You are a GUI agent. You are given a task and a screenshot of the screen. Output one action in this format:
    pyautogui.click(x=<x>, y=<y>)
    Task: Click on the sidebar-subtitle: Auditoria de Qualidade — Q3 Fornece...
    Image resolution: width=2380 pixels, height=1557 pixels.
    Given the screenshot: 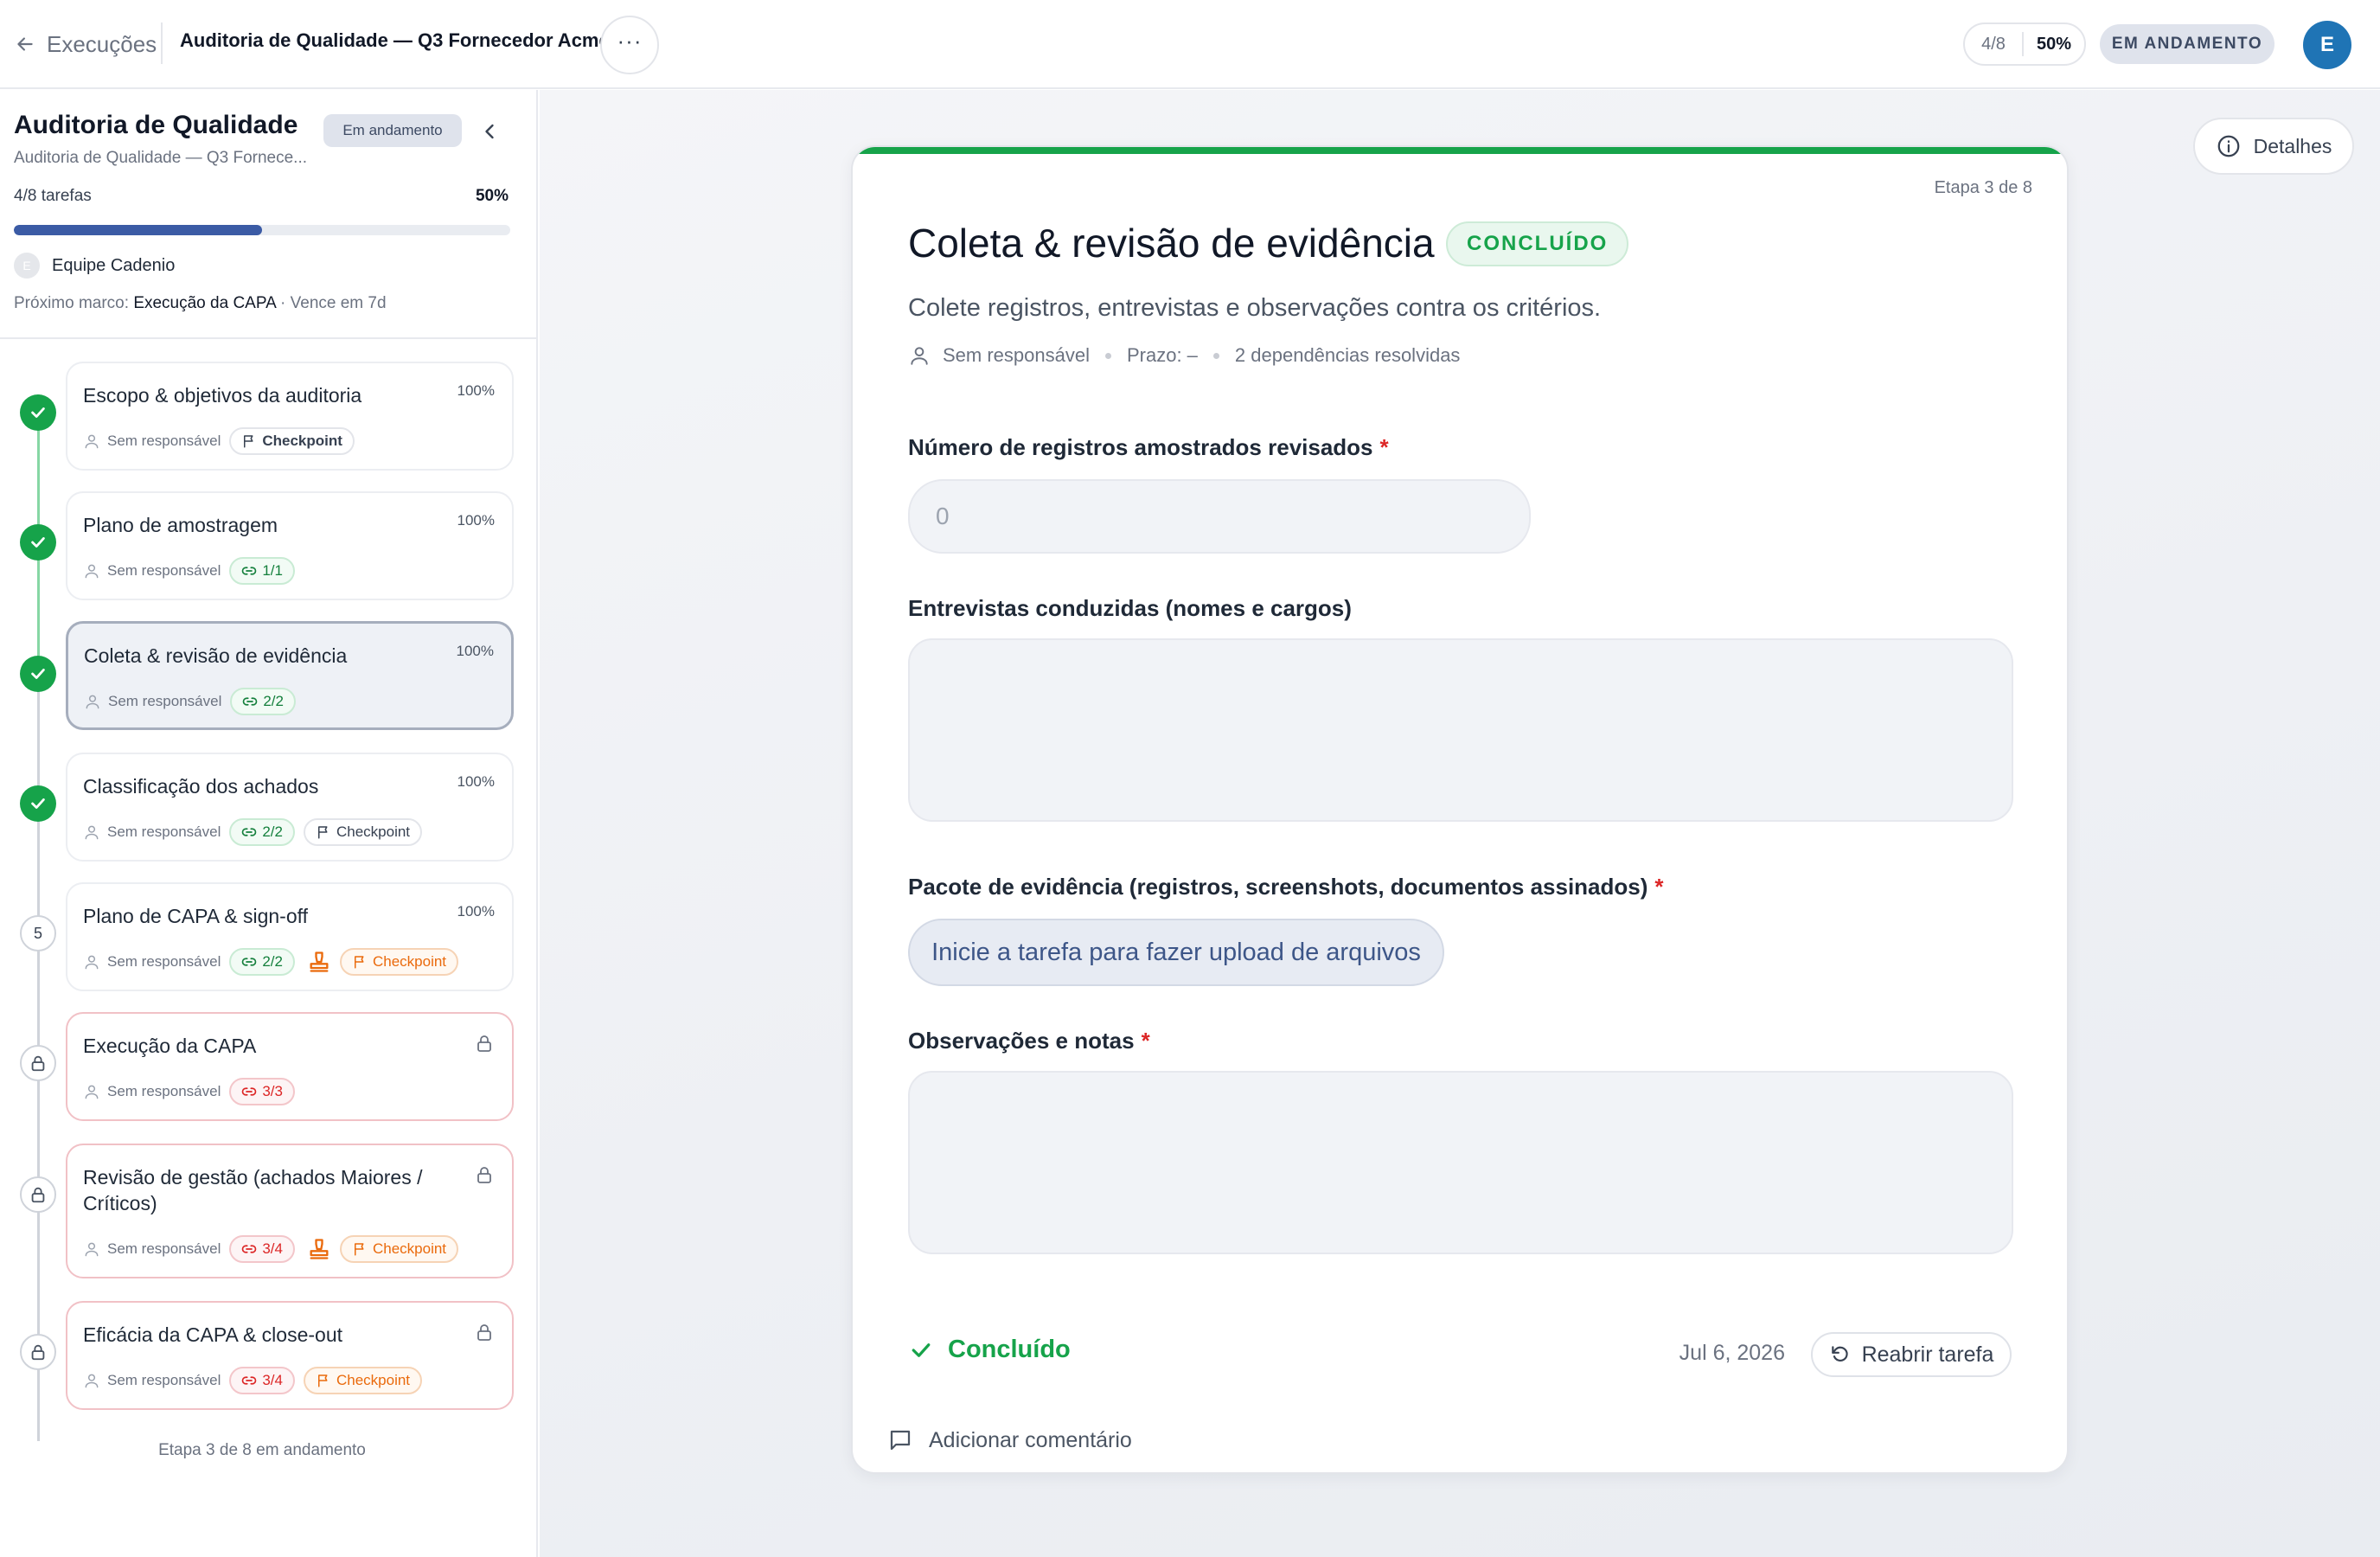 What is the action you would take?
    pyautogui.click(x=161, y=158)
    